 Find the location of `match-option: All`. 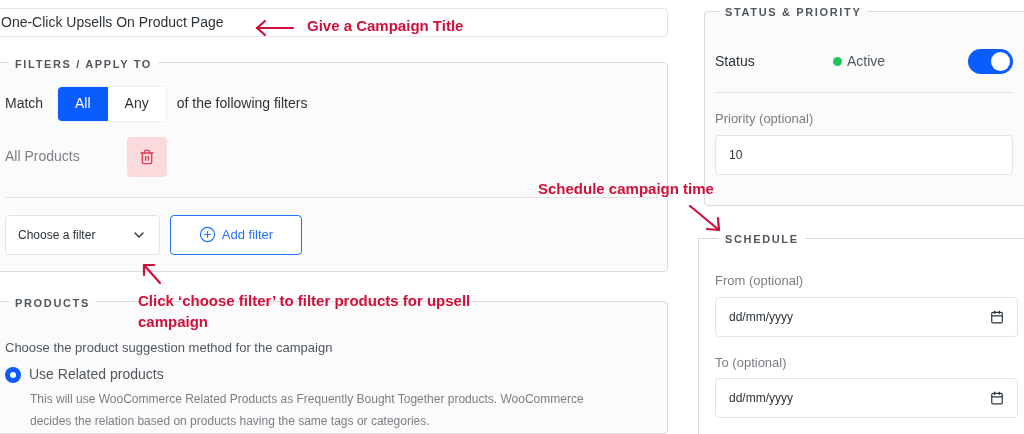

match-option: All is located at coordinates (83, 103).